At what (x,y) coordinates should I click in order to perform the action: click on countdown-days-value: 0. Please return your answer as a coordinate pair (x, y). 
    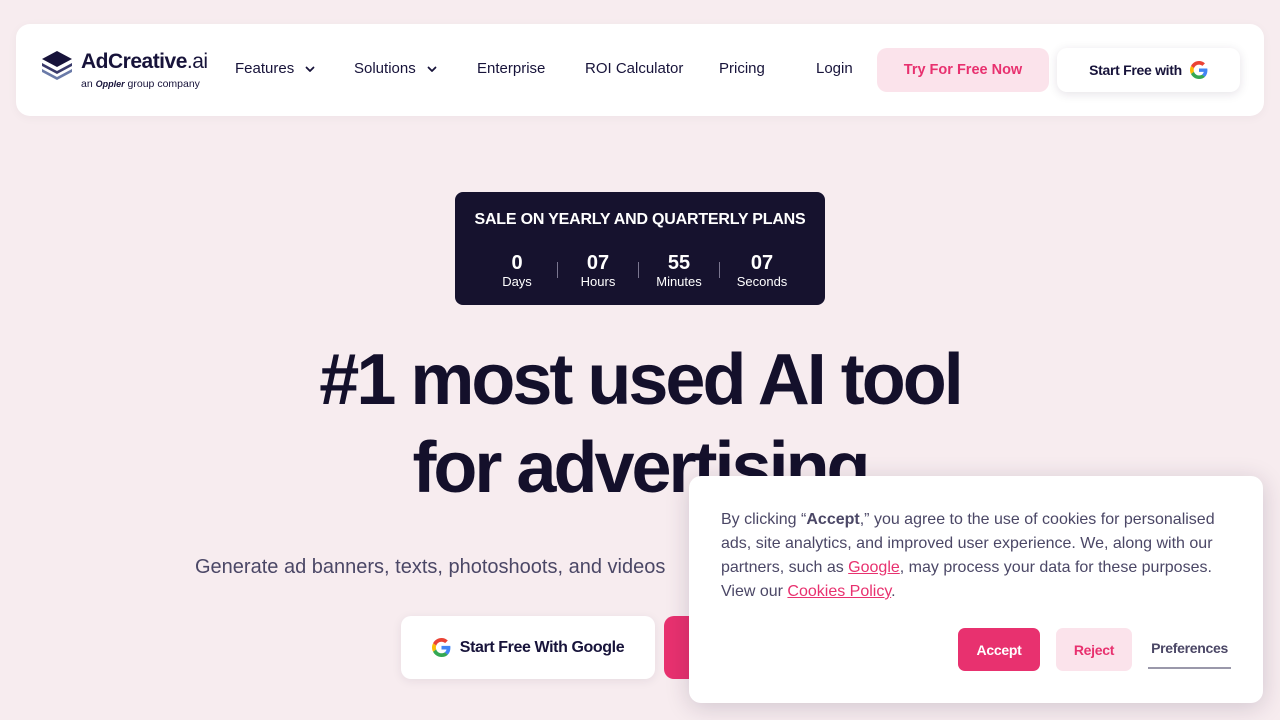
    Looking at the image, I should click on (517, 263).